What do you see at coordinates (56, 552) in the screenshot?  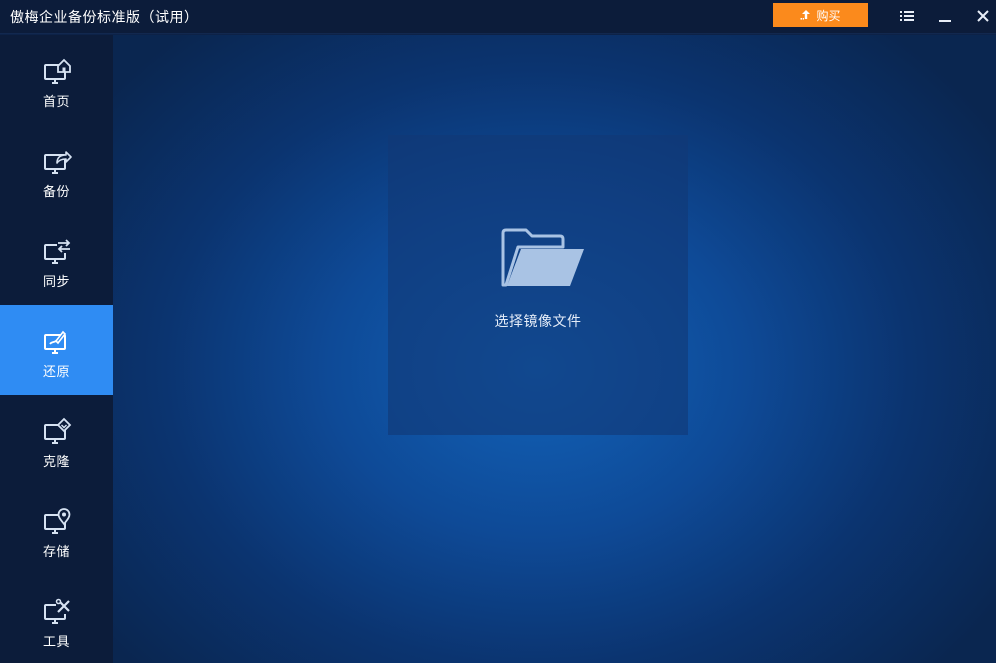 I see `sidebar-item-label: 存储` at bounding box center [56, 552].